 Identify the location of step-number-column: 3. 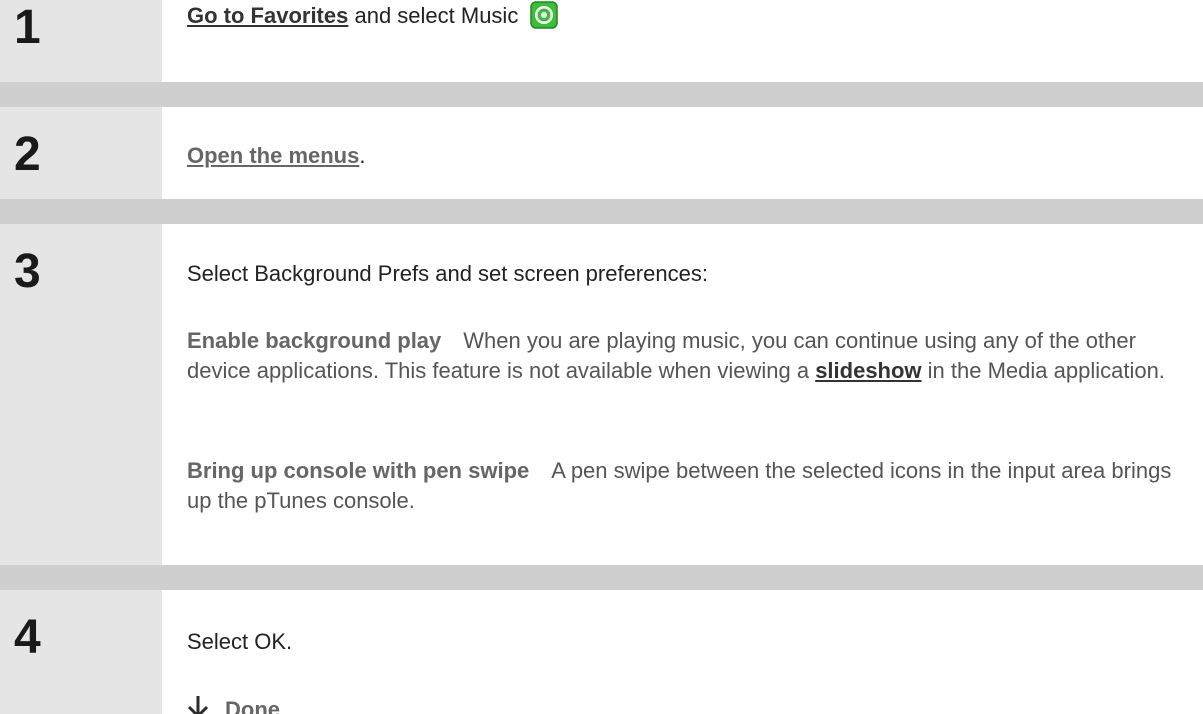
(81, 394).